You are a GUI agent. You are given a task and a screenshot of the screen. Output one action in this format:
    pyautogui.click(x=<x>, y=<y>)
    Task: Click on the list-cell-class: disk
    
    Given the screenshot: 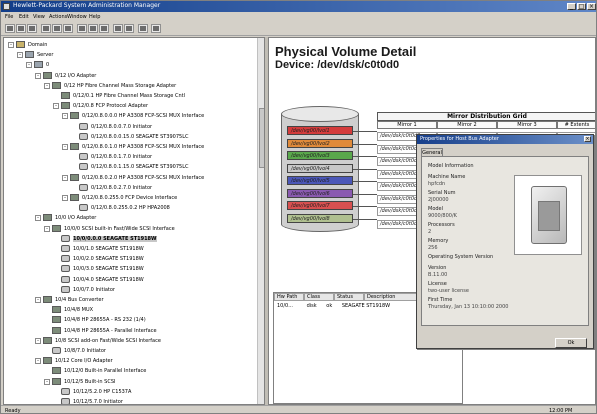 What is the action you would take?
    pyautogui.click(x=311, y=306)
    